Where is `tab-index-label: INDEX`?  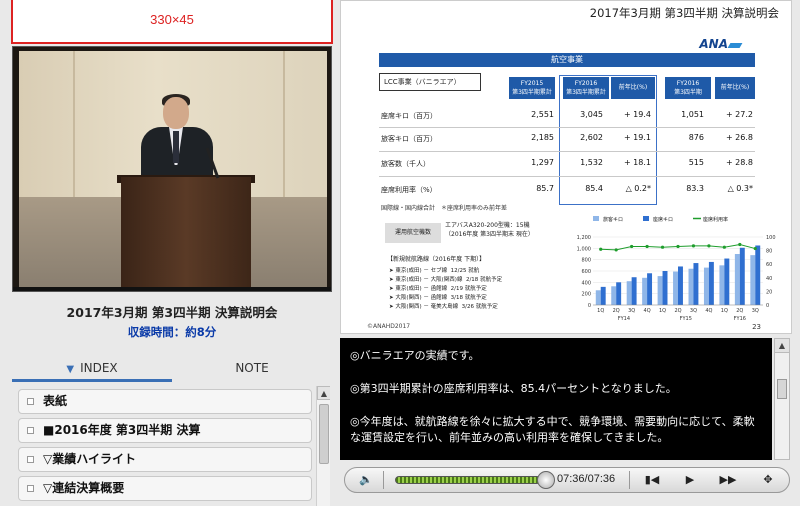
tab-index-label: INDEX is located at coordinates (99, 368).